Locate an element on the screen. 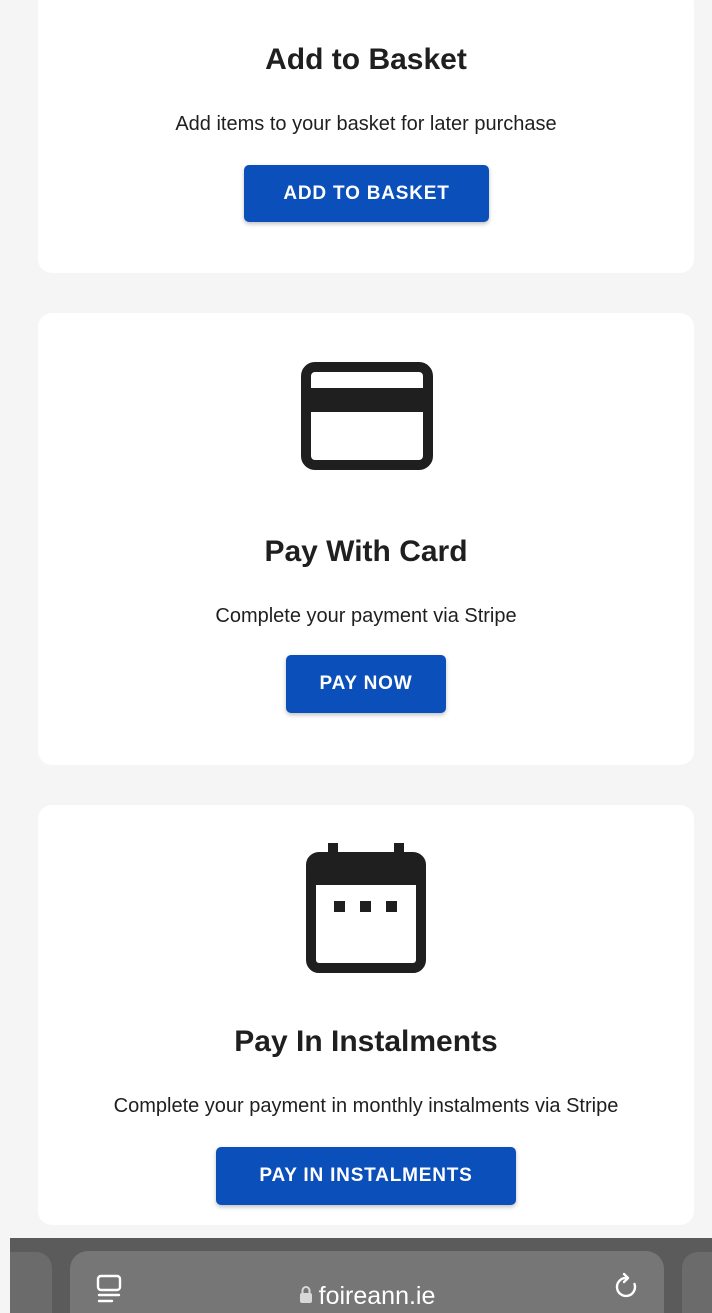 The height and width of the screenshot is (1313, 712). card-title: Pay With Card is located at coordinates (366, 551).